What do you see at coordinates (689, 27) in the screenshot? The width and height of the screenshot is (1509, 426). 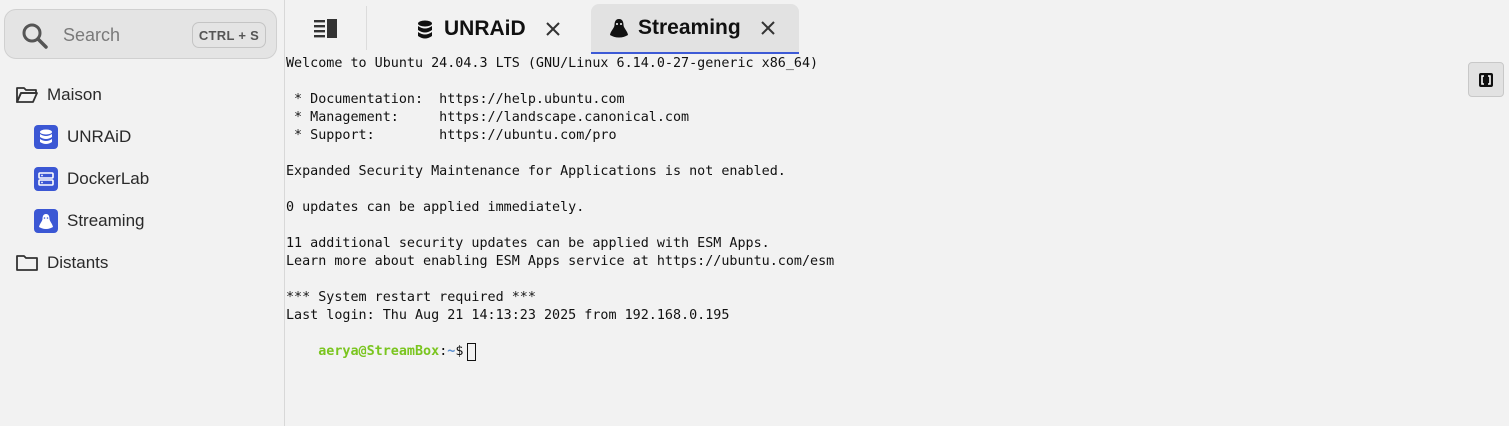 I see `tab-label: Streaming` at bounding box center [689, 27].